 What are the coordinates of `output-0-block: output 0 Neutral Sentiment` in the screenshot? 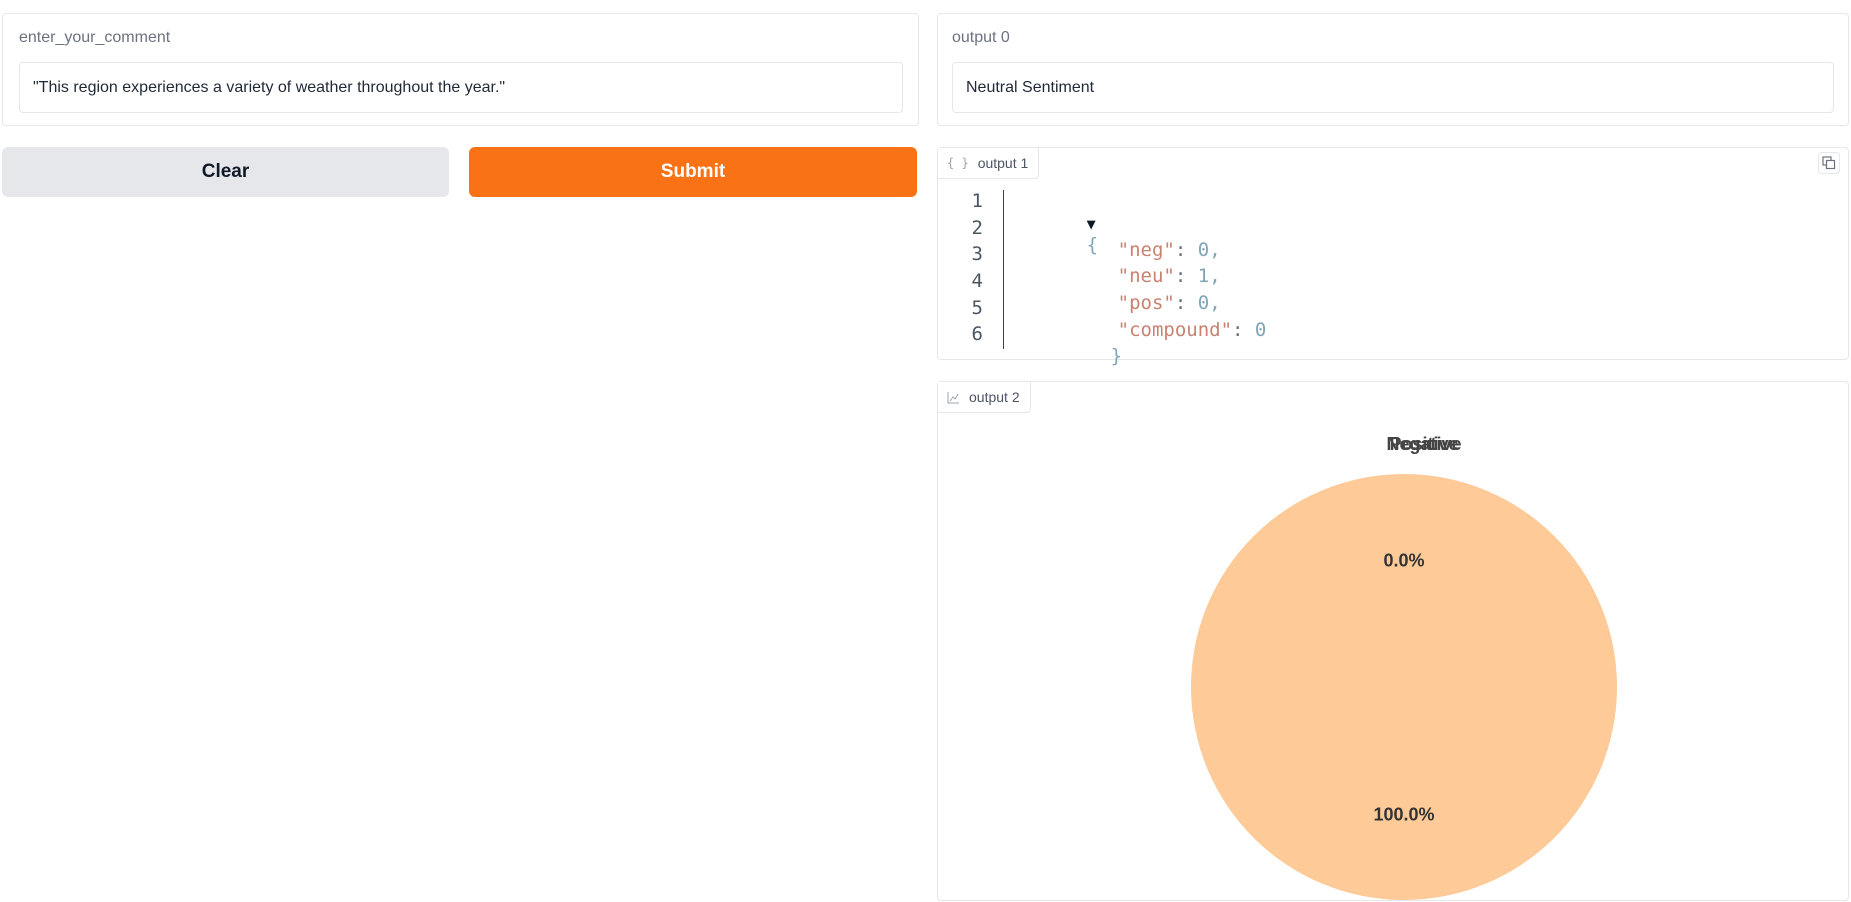 It's located at (1393, 69).